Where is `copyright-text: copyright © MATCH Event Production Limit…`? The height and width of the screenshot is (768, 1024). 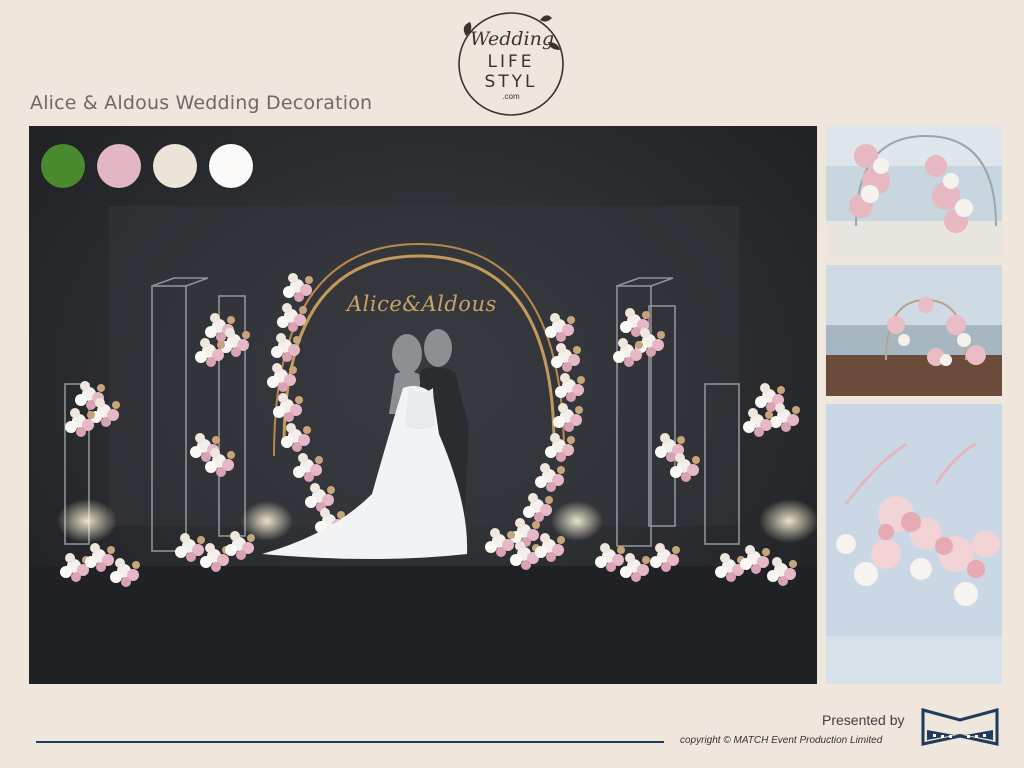 copyright-text: copyright © MATCH Event Production Limit… is located at coordinates (781, 740).